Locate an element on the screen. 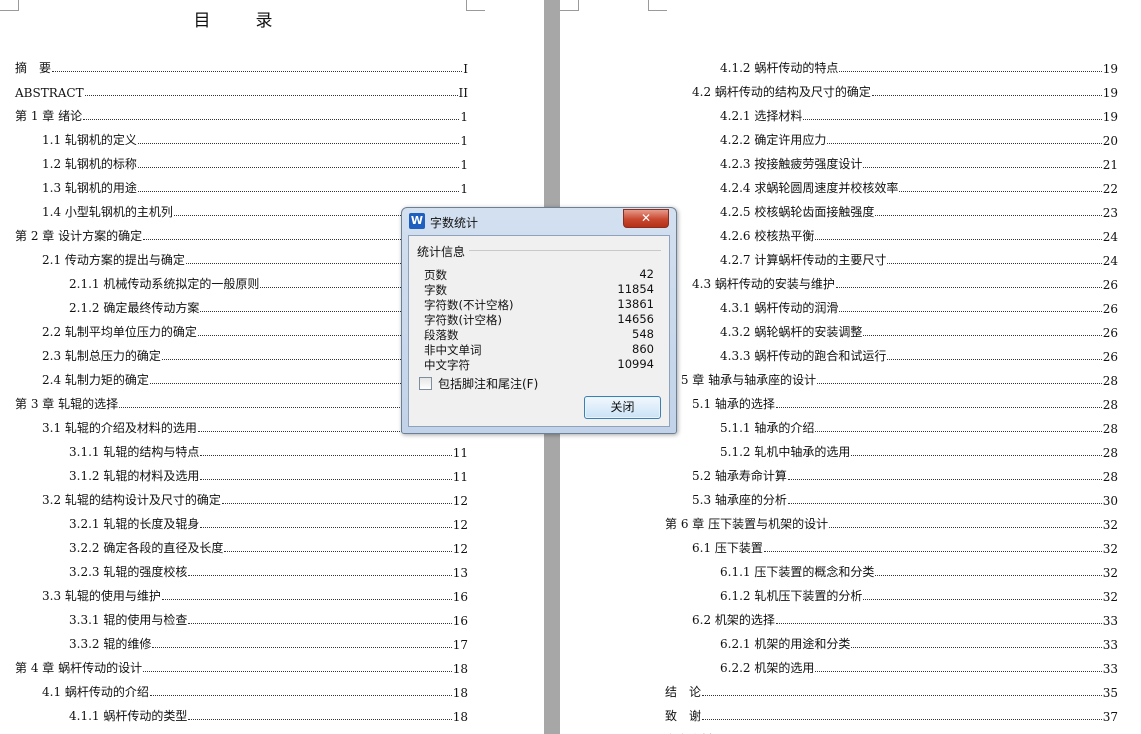  toc-entry: 致 谢 37 is located at coordinates (891, 715).